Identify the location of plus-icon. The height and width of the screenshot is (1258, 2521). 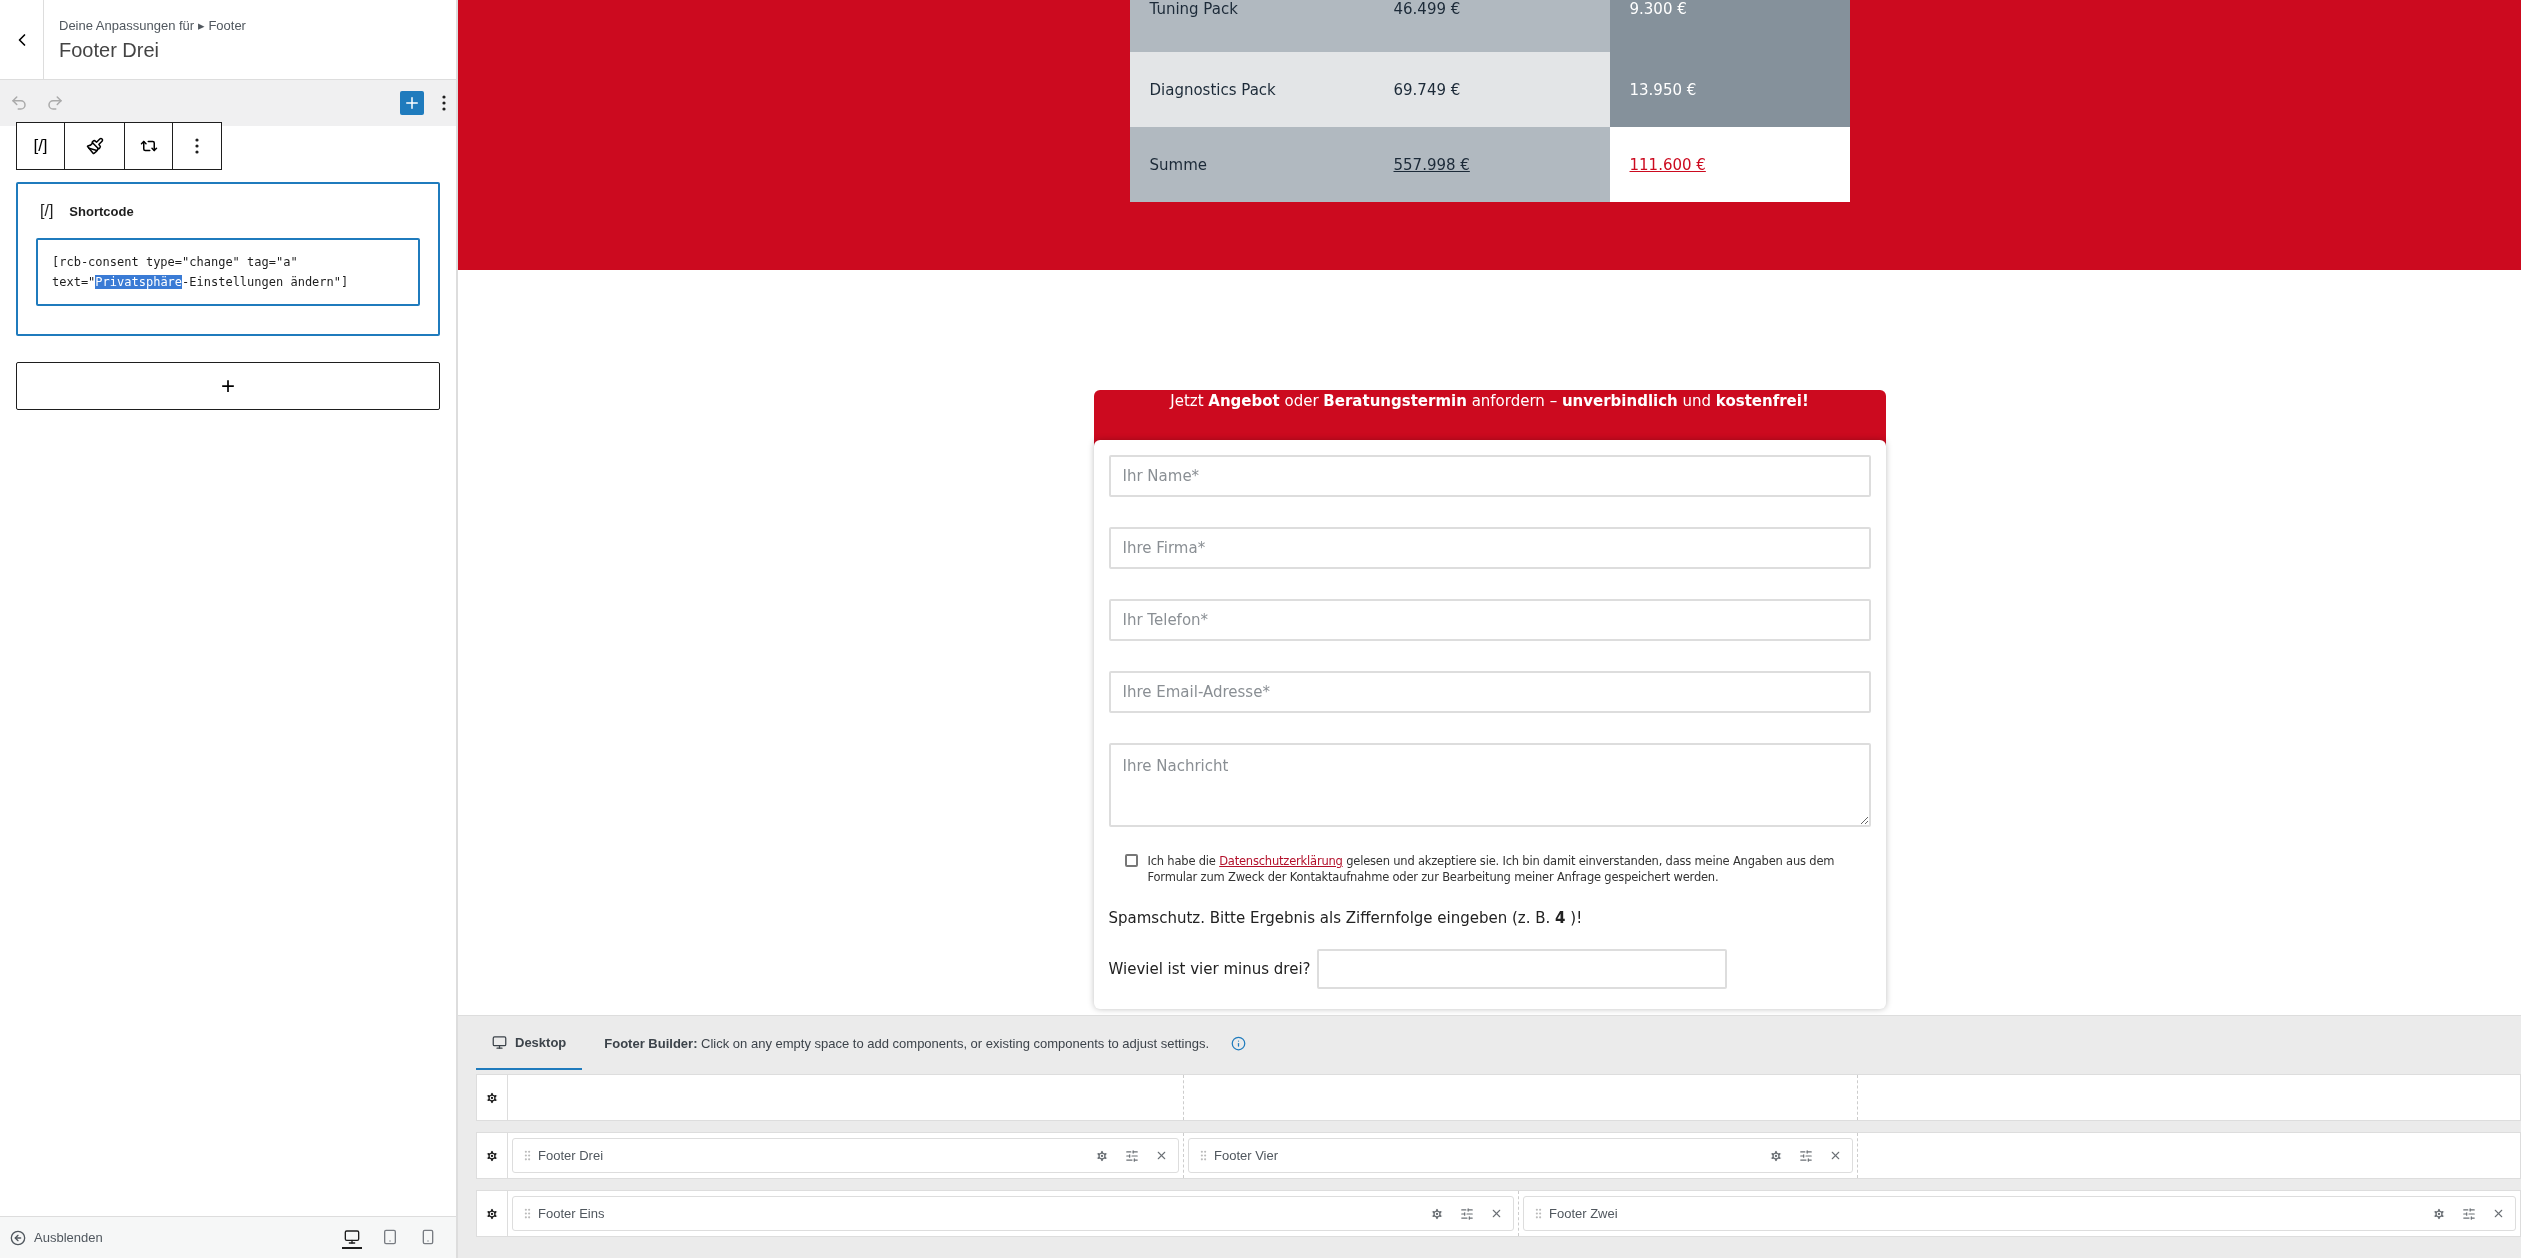
(412, 103).